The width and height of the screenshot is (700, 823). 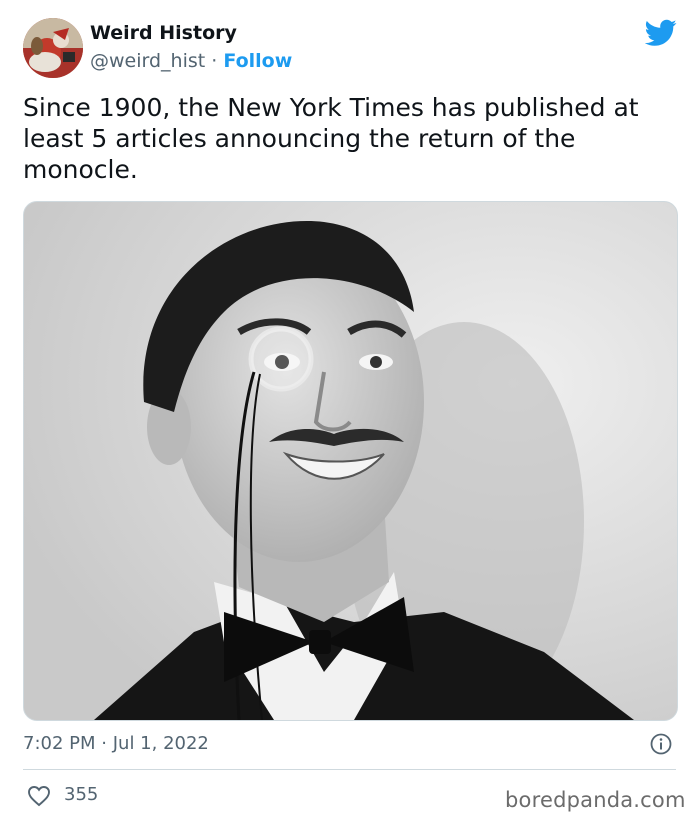 I want to click on tweet-time: 7:02 PM, so click(x=59, y=743).